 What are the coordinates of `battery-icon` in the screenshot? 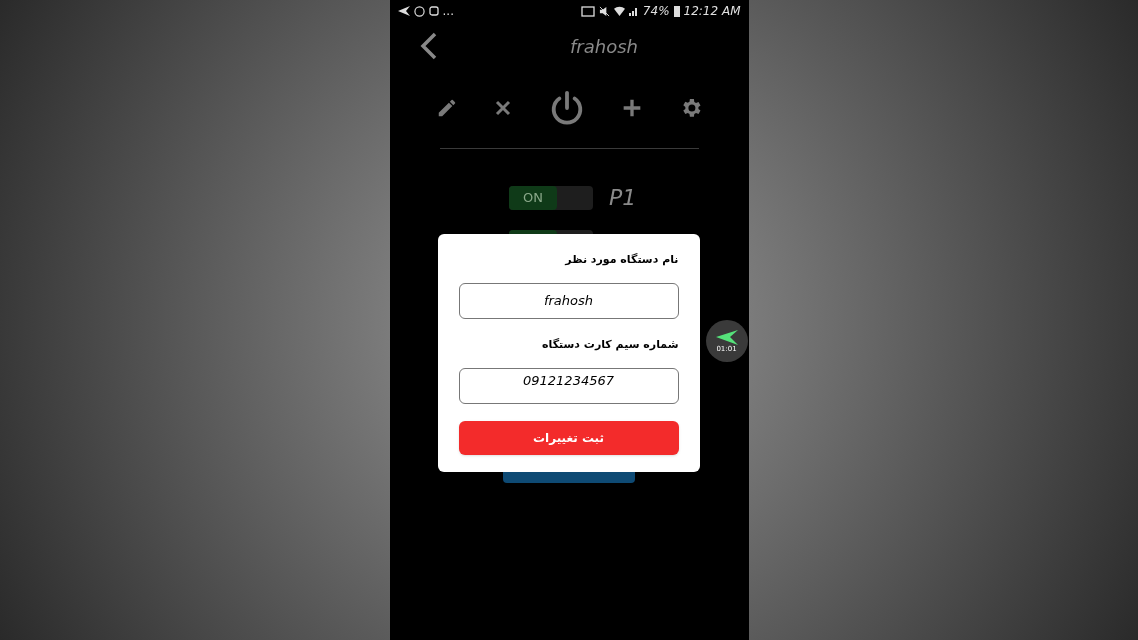 It's located at (676, 11).